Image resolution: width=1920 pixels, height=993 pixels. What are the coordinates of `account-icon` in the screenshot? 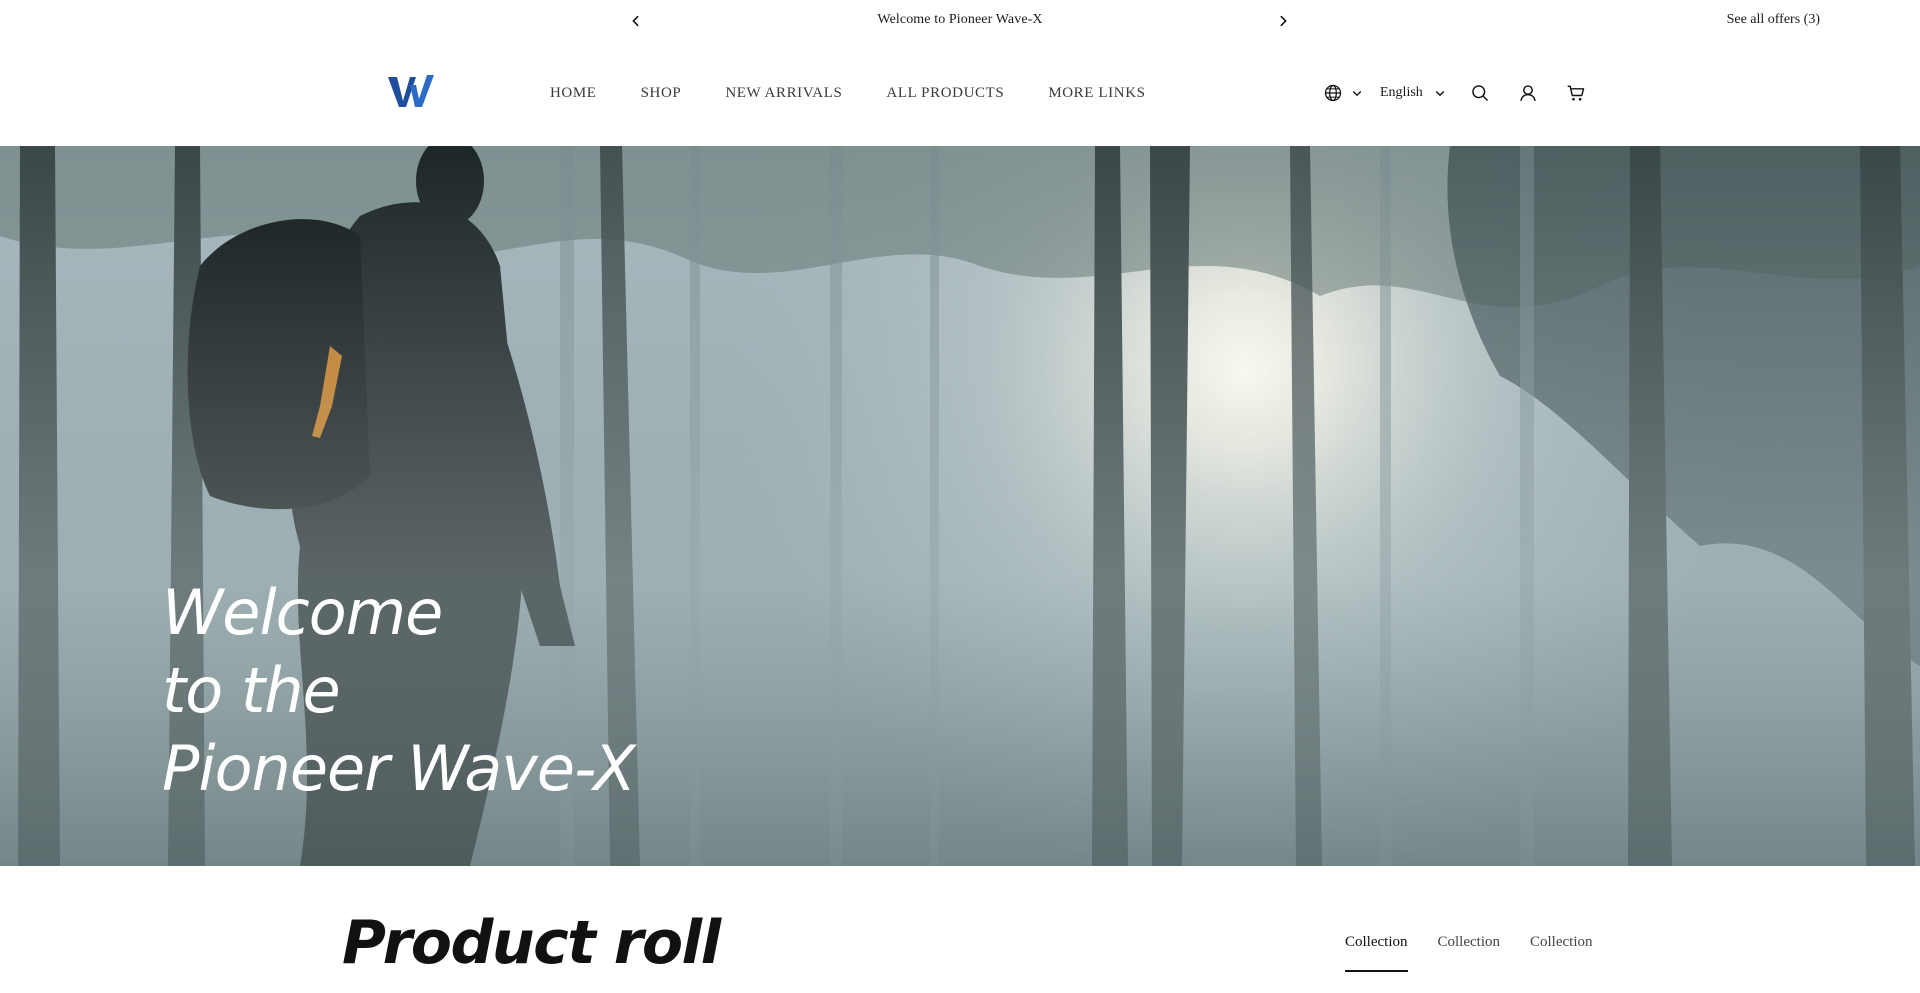 It's located at (1528, 93).